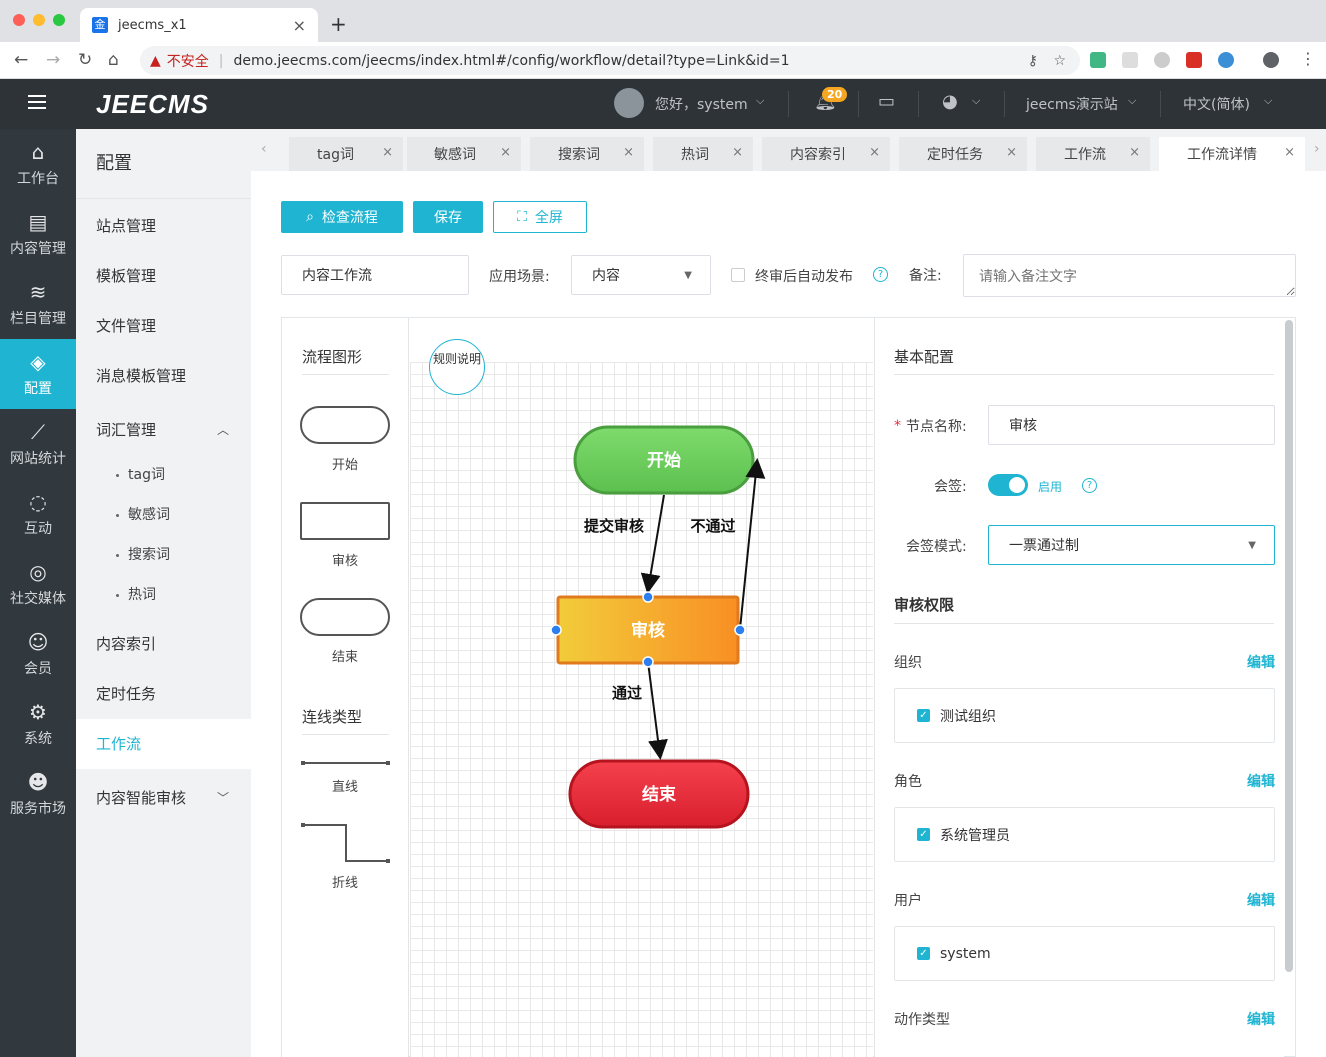 This screenshot has width=1326, height=1057. Describe the element at coordinates (38, 794) in the screenshot. I see `sidebar-item-market: ☻ 服务市场` at that location.